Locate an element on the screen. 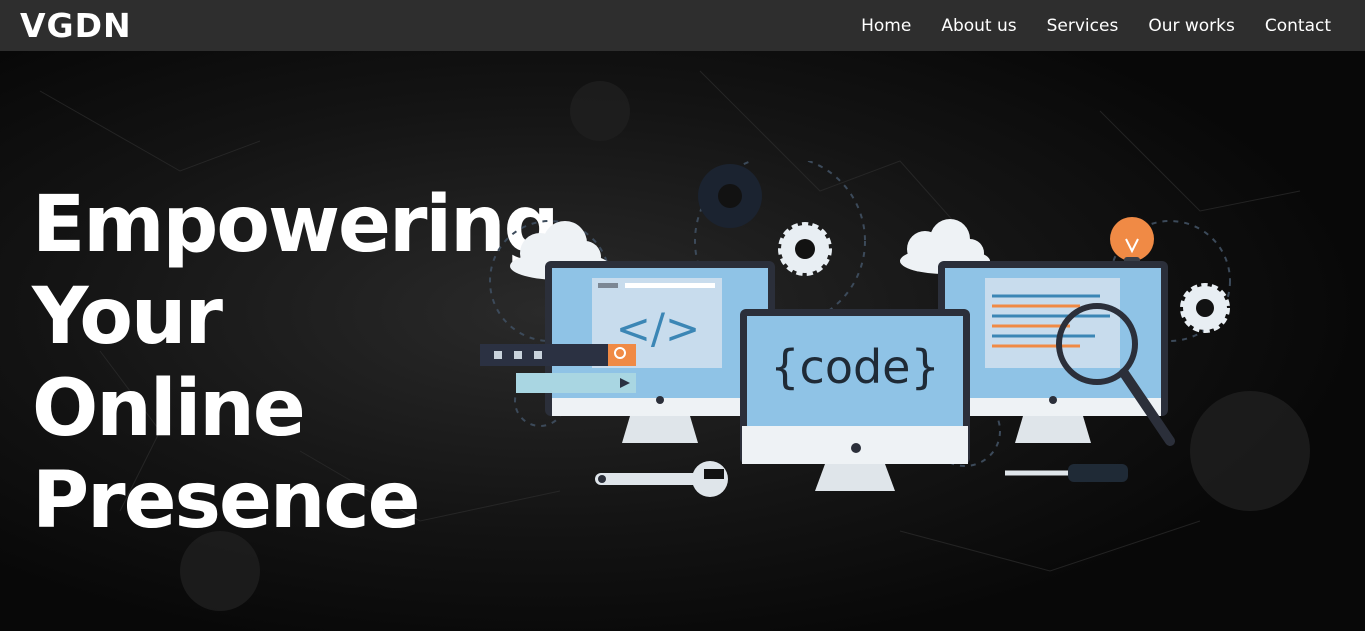 The image size is (1365, 631). nav-link-services: Services is located at coordinates (1083, 26).